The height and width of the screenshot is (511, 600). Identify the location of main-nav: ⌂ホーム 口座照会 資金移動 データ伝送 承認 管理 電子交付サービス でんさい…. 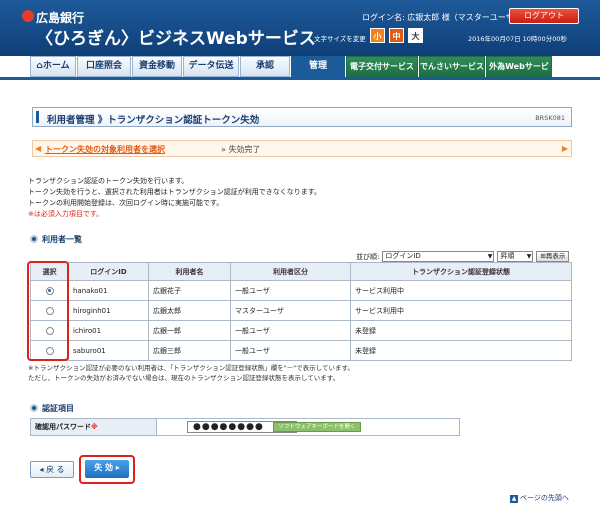
(300, 73).